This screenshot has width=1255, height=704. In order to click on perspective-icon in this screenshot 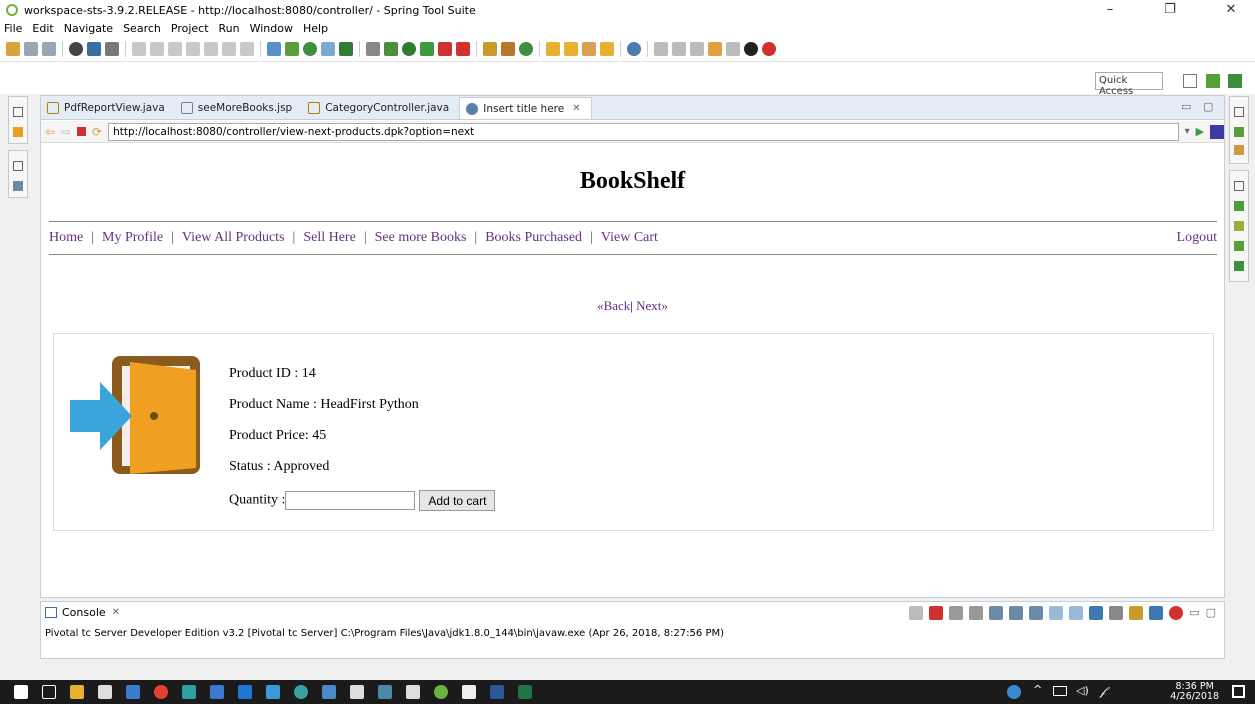, I will do `click(328, 48)`.